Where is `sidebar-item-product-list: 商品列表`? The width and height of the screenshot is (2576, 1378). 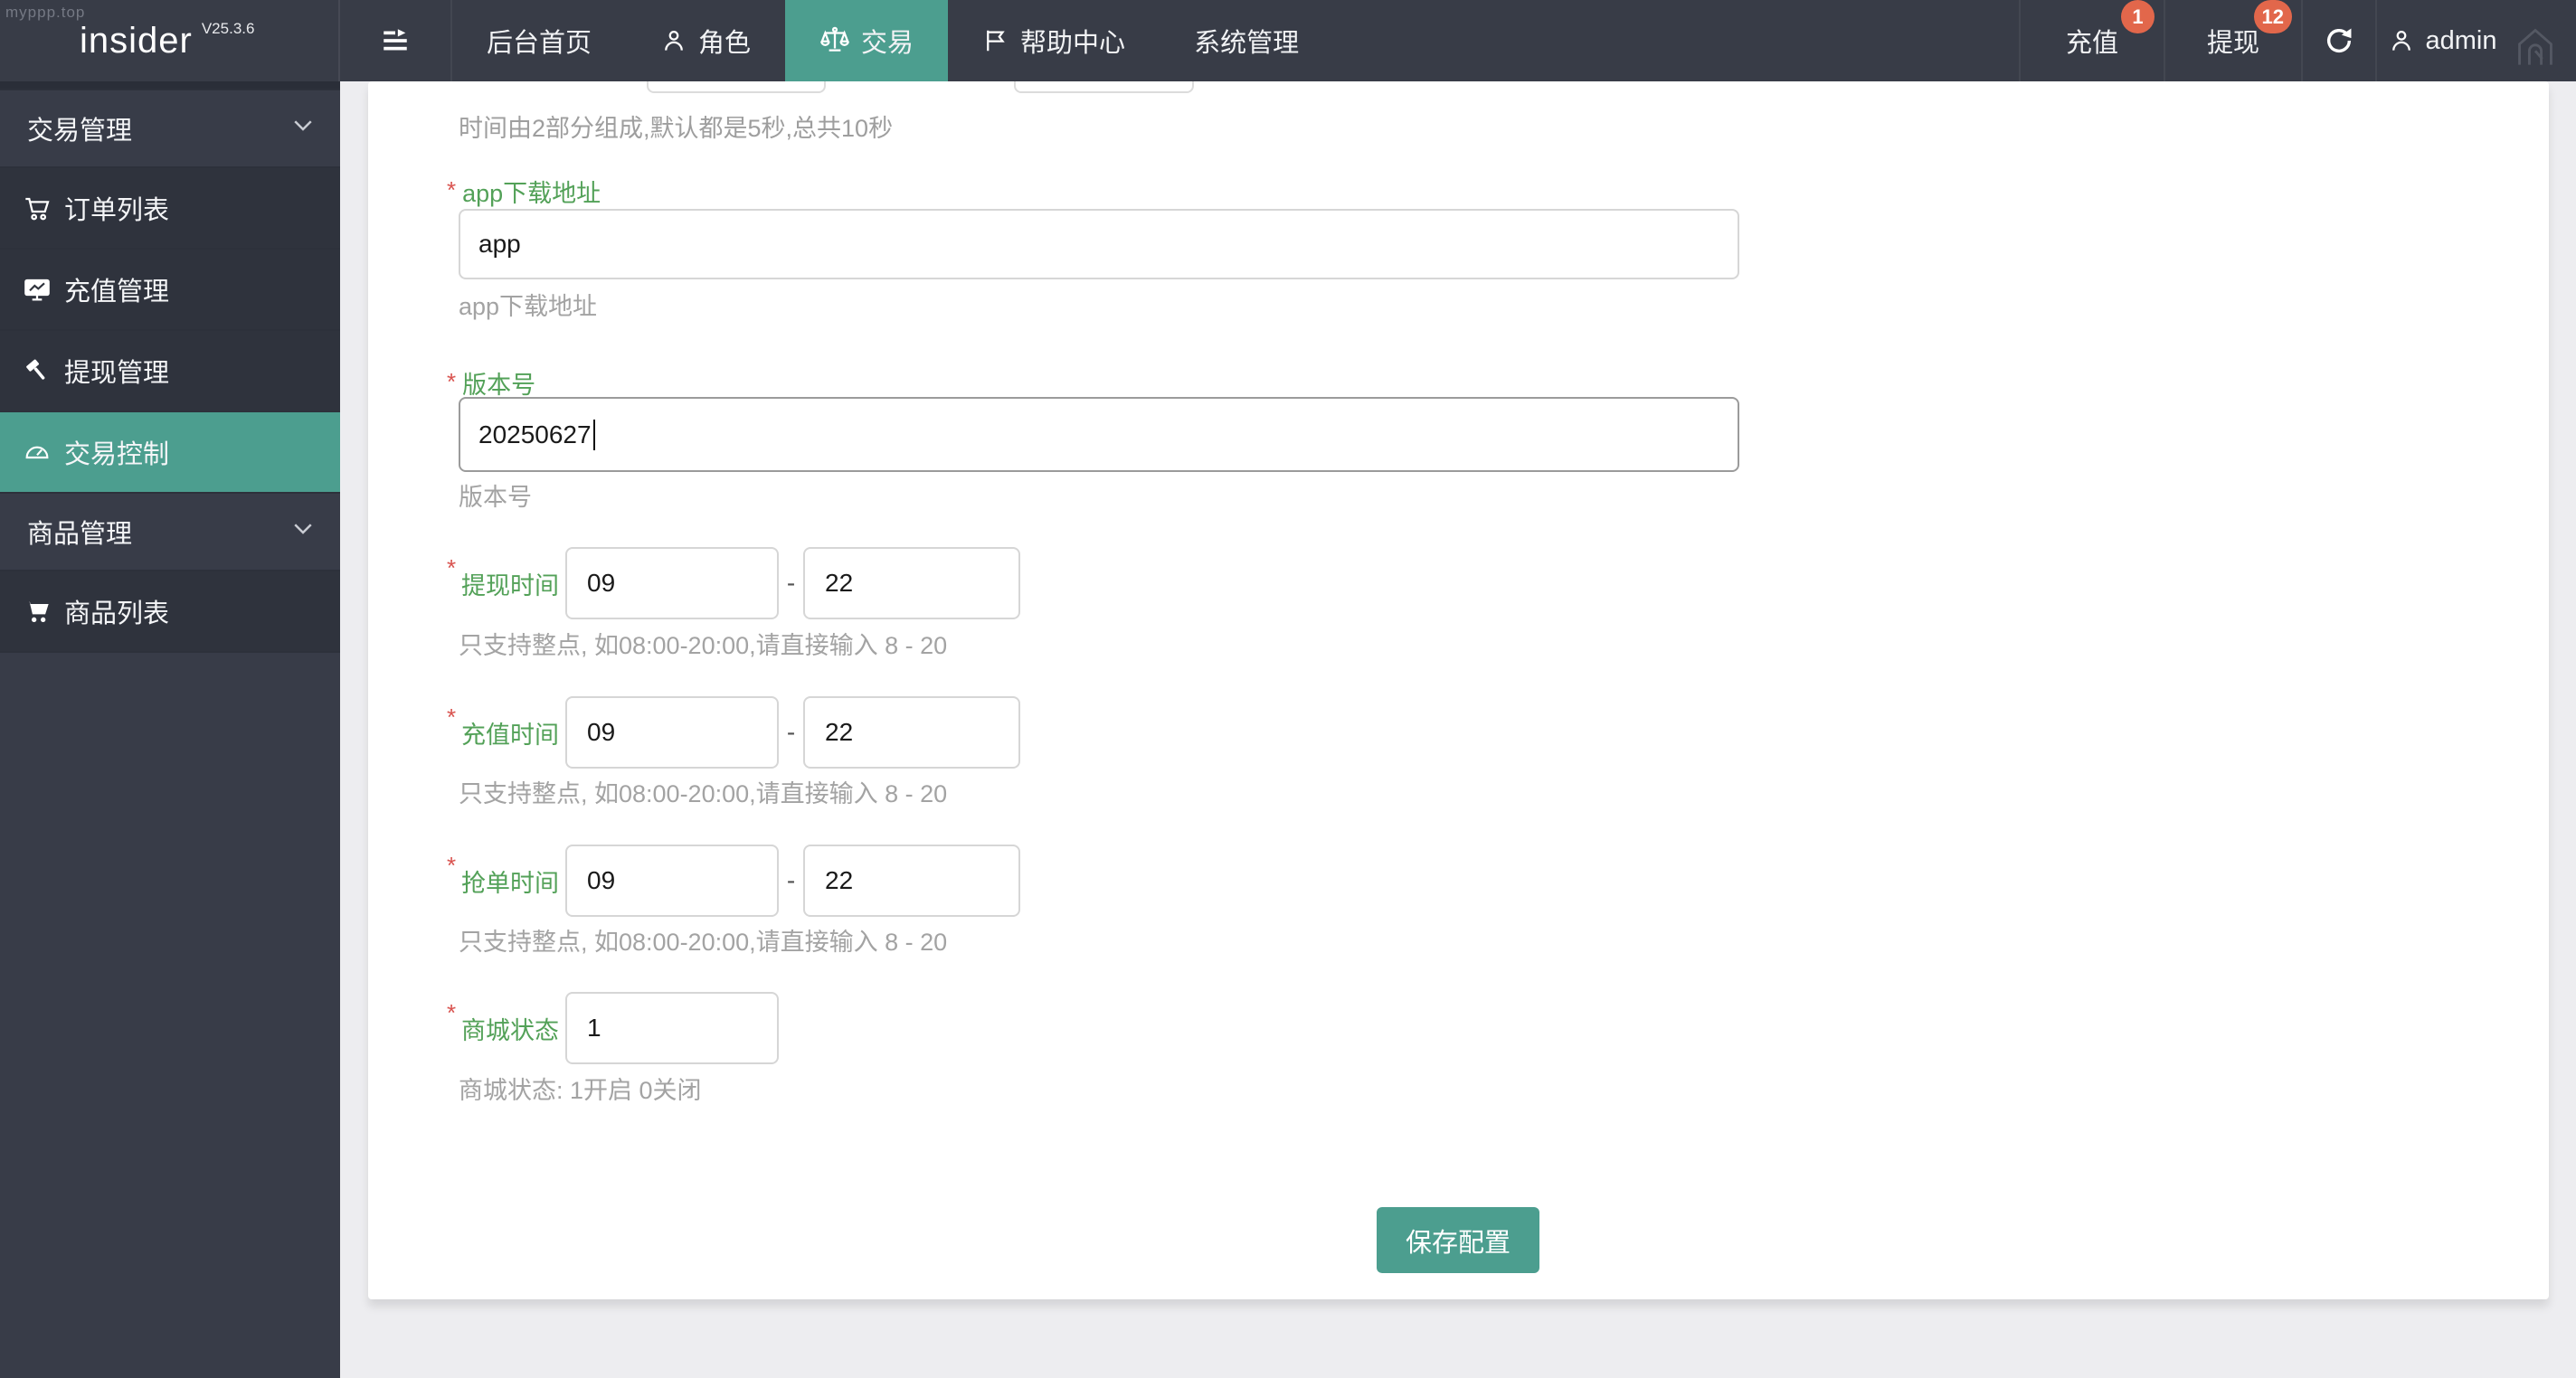
sidebar-item-product-list: 商品列表 is located at coordinates (170, 610).